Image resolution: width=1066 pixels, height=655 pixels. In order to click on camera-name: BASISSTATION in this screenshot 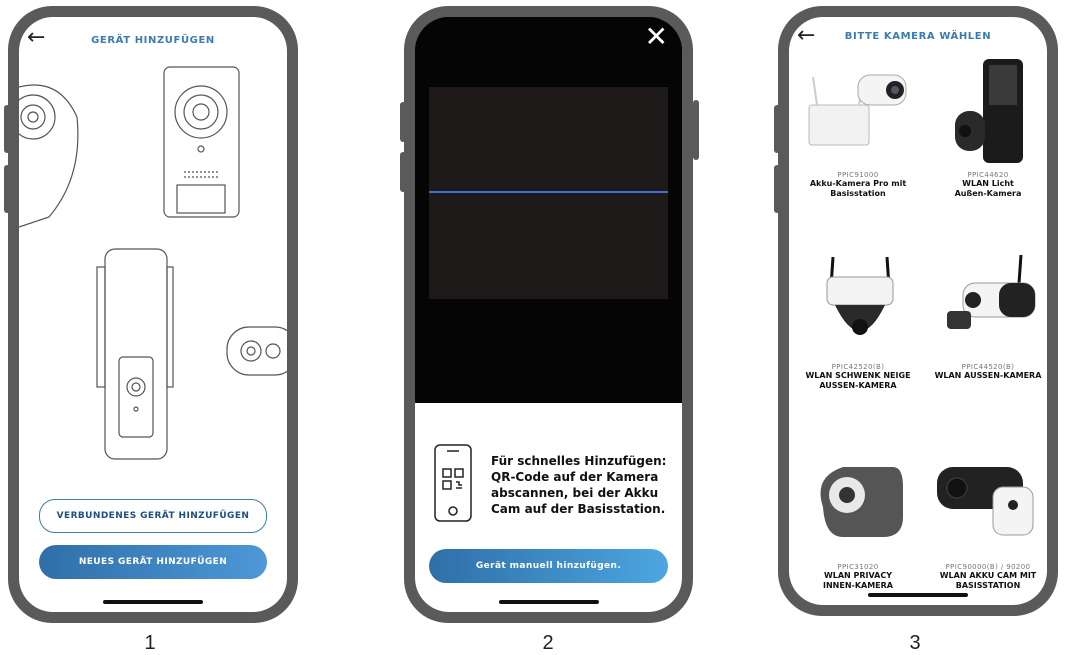, I will do `click(988, 585)`.